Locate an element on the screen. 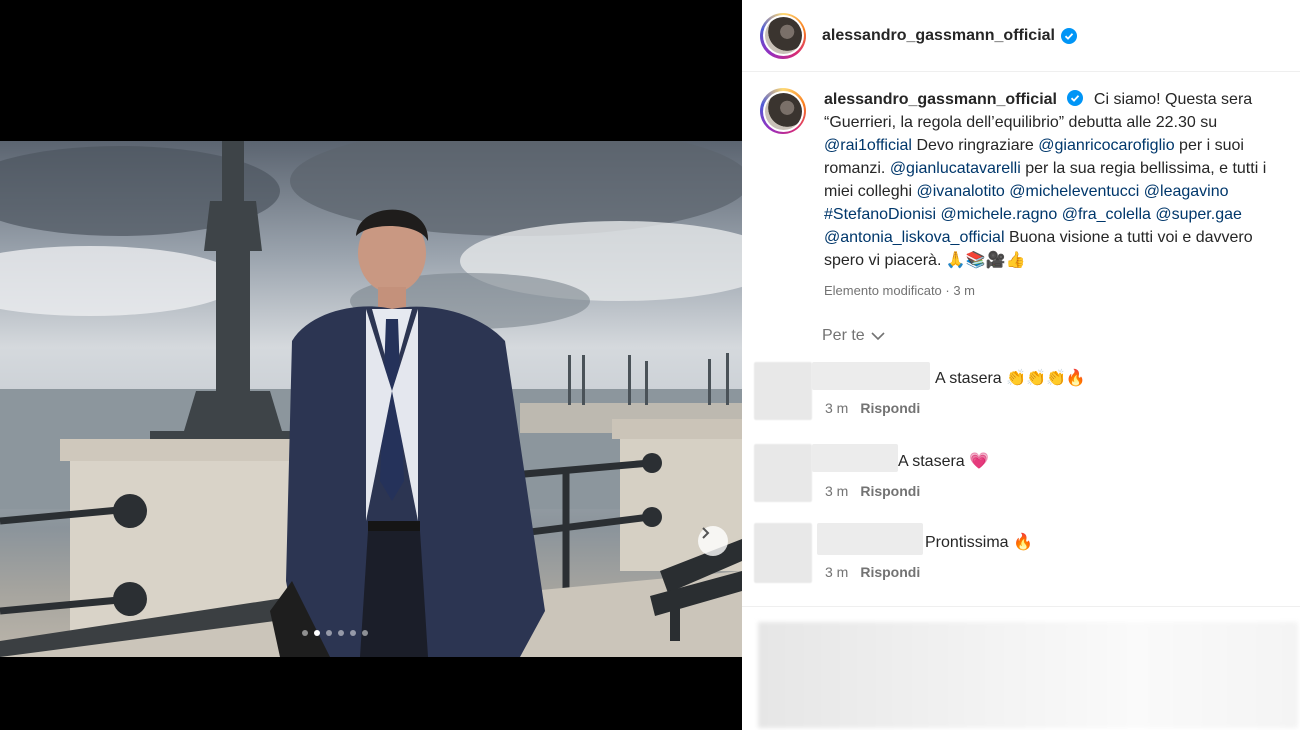  chevron-down-icon is located at coordinates (878, 336).